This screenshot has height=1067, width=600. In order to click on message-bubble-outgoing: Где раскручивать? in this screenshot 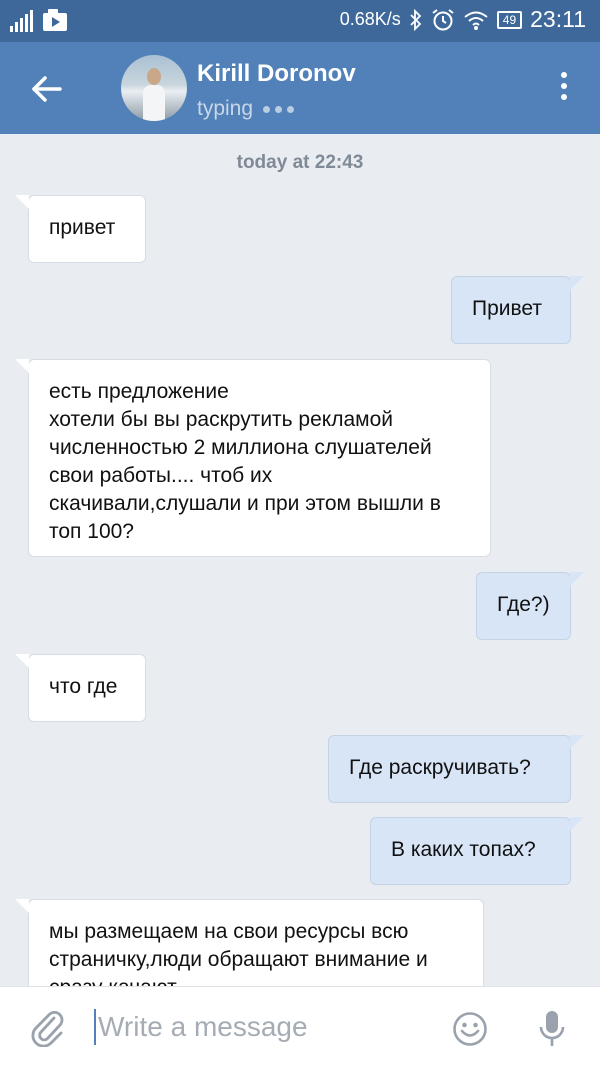, I will do `click(456, 769)`.